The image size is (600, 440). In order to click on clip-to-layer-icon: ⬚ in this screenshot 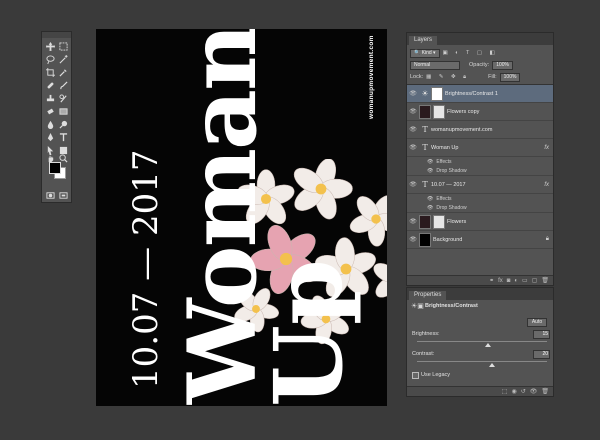, I will do `click(505, 391)`.